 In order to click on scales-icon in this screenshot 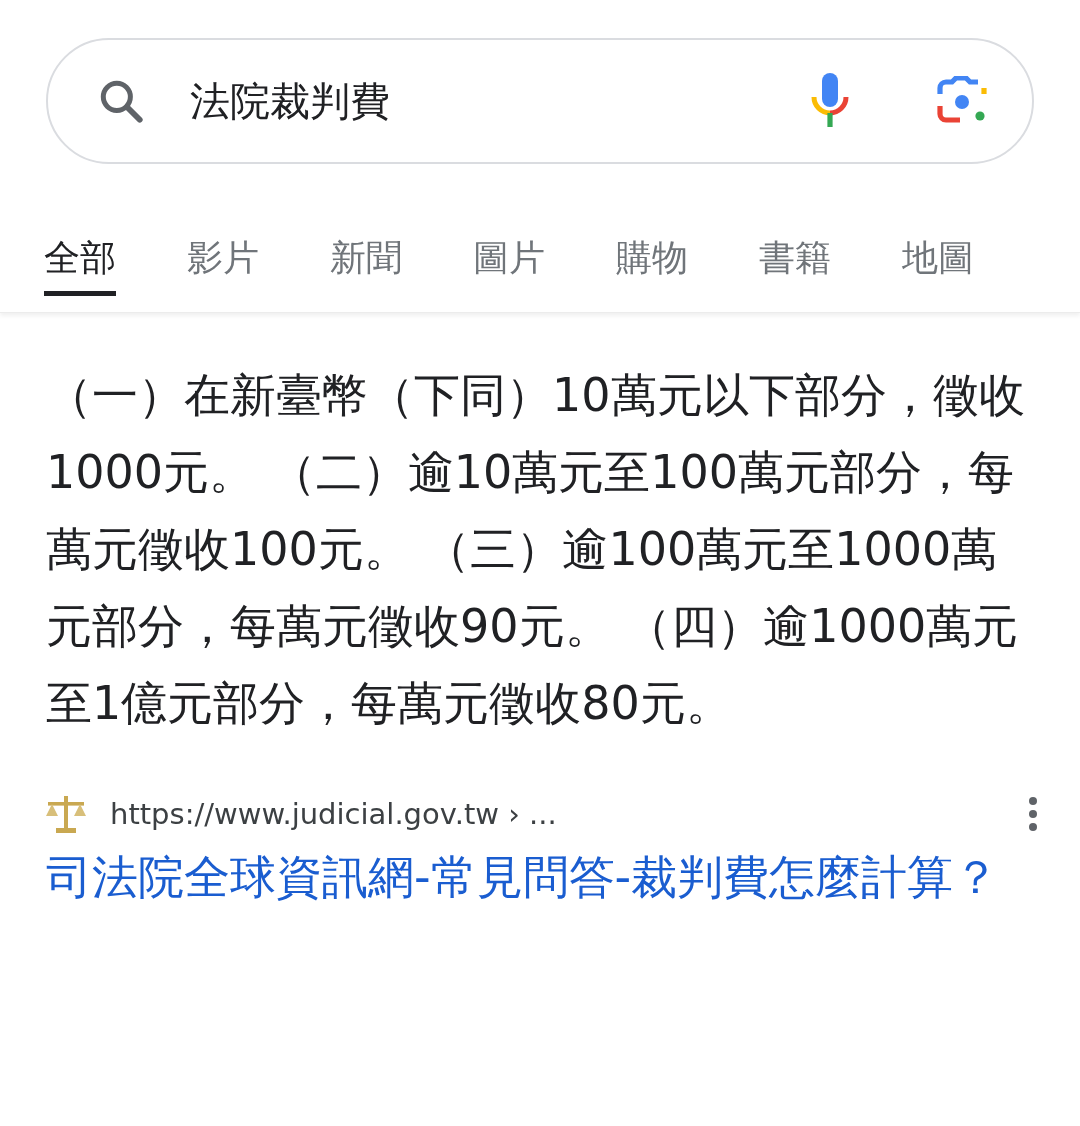, I will do `click(66, 814)`.